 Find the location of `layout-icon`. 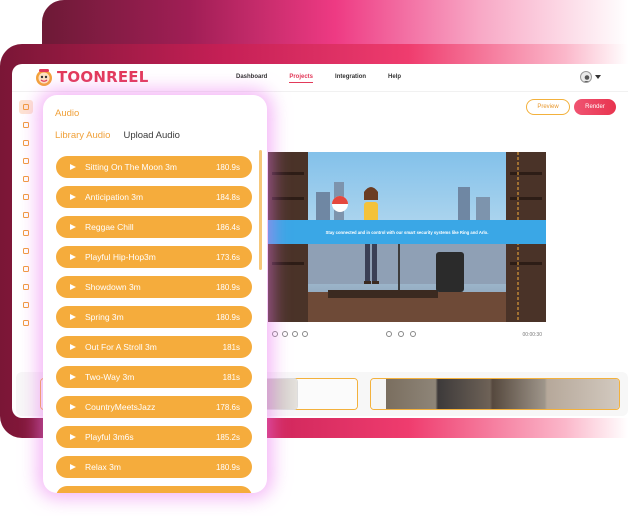

layout-icon is located at coordinates (26, 107).